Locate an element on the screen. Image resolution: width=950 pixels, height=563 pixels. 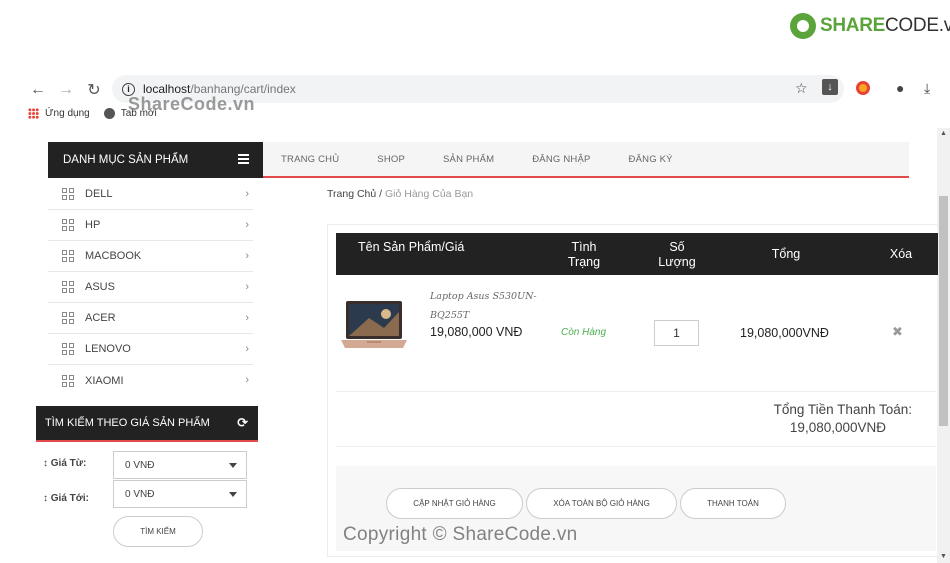
line-total: 19,080,000VNĐ is located at coordinates (784, 333).